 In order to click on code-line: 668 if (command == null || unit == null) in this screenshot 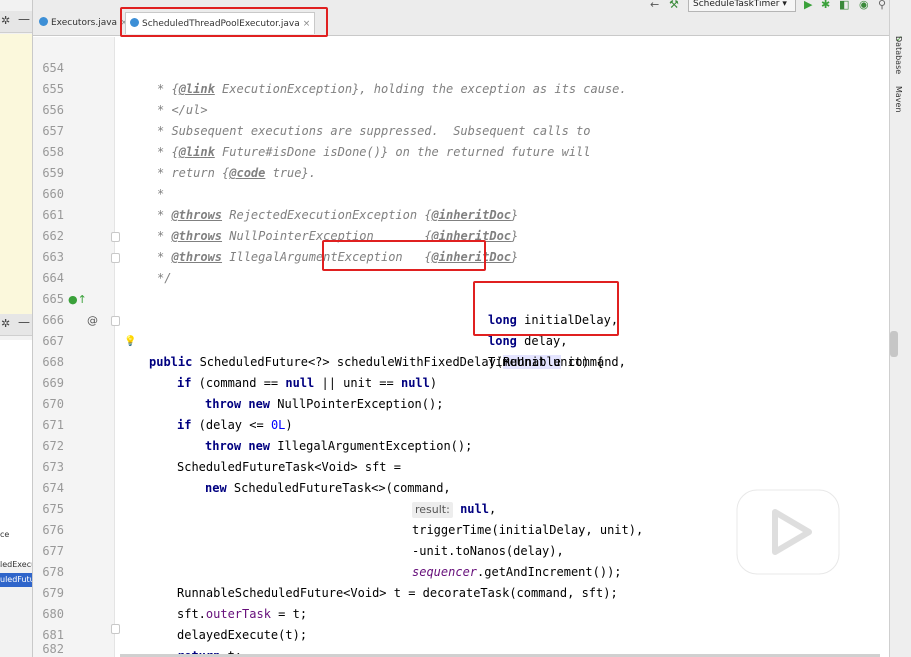, I will do `click(428, 360)`.